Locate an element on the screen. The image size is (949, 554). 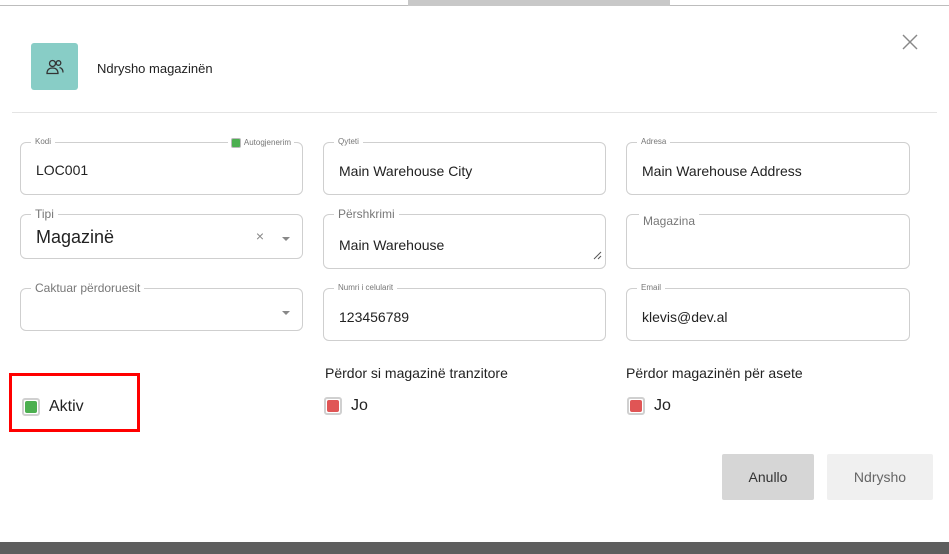
magazina-field: Magazina is located at coordinates (768, 241).